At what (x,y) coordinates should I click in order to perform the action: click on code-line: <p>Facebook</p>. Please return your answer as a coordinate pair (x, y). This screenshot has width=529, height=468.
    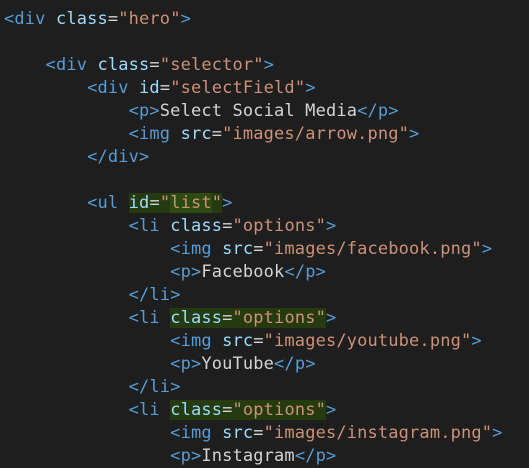
    Looking at the image, I should click on (165, 272).